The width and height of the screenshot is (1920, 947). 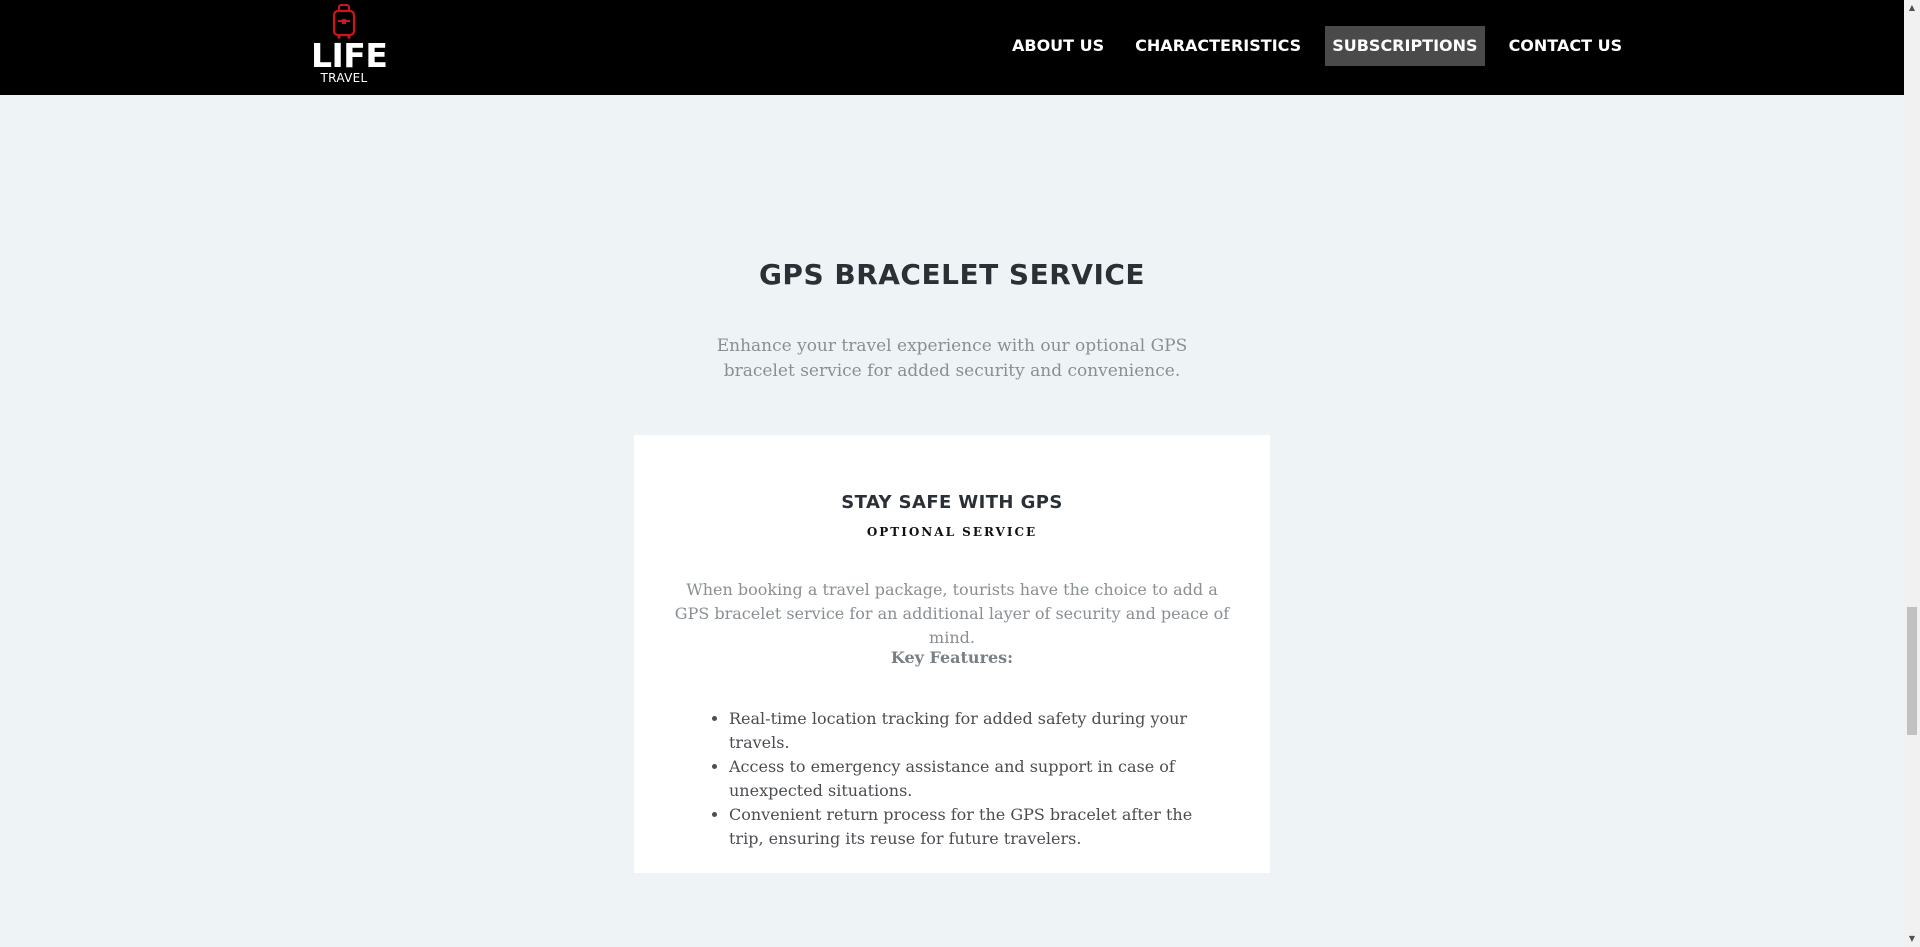 I want to click on features-heading: Key Features:, so click(x=952, y=657).